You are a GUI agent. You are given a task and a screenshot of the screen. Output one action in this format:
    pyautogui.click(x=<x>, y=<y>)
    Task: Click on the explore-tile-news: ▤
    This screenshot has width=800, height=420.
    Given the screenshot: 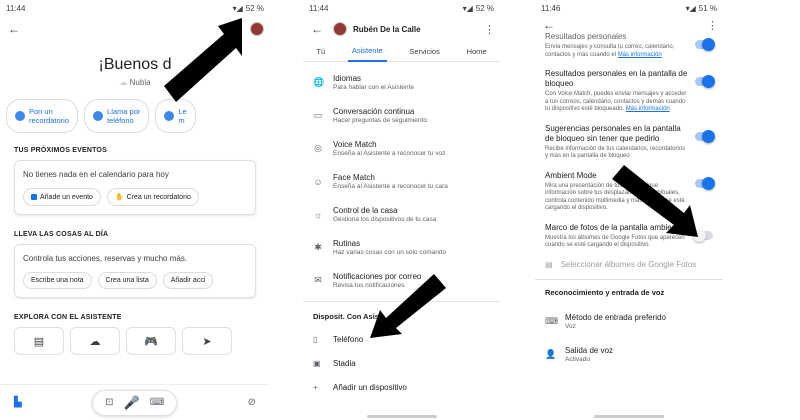 What is the action you would take?
    pyautogui.click(x=39, y=341)
    